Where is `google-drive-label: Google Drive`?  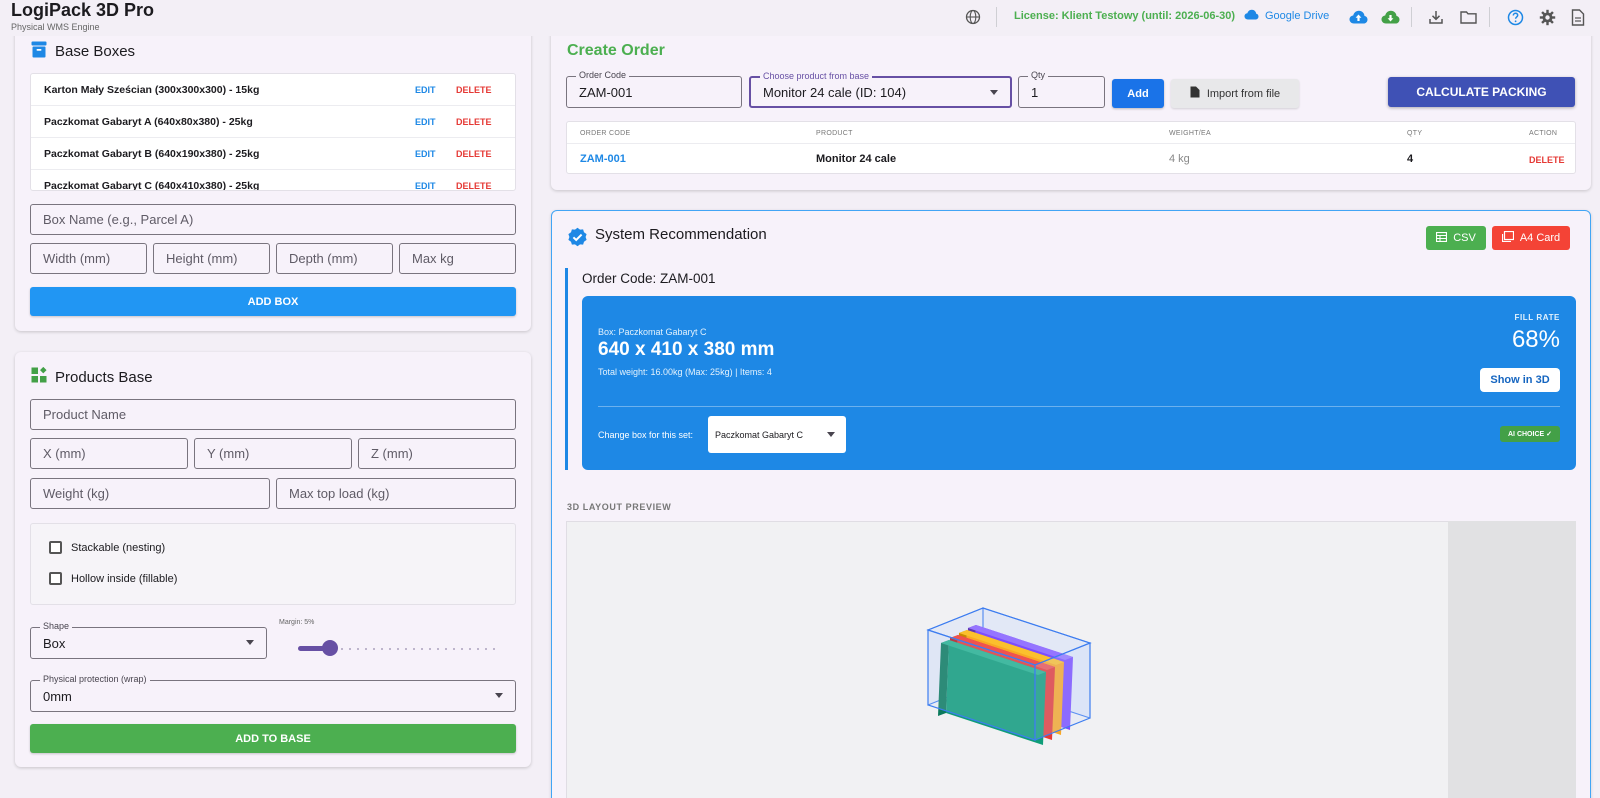 google-drive-label: Google Drive is located at coordinates (1297, 16).